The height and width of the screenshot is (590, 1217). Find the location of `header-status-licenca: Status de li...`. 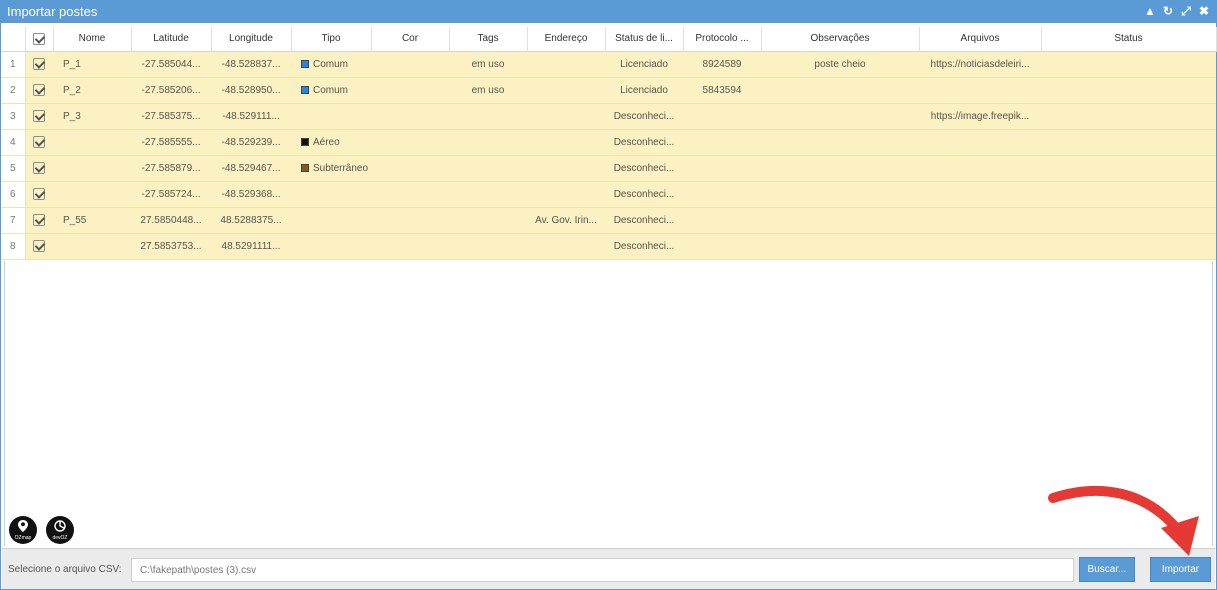

header-status-licenca: Status de li... is located at coordinates (644, 39).